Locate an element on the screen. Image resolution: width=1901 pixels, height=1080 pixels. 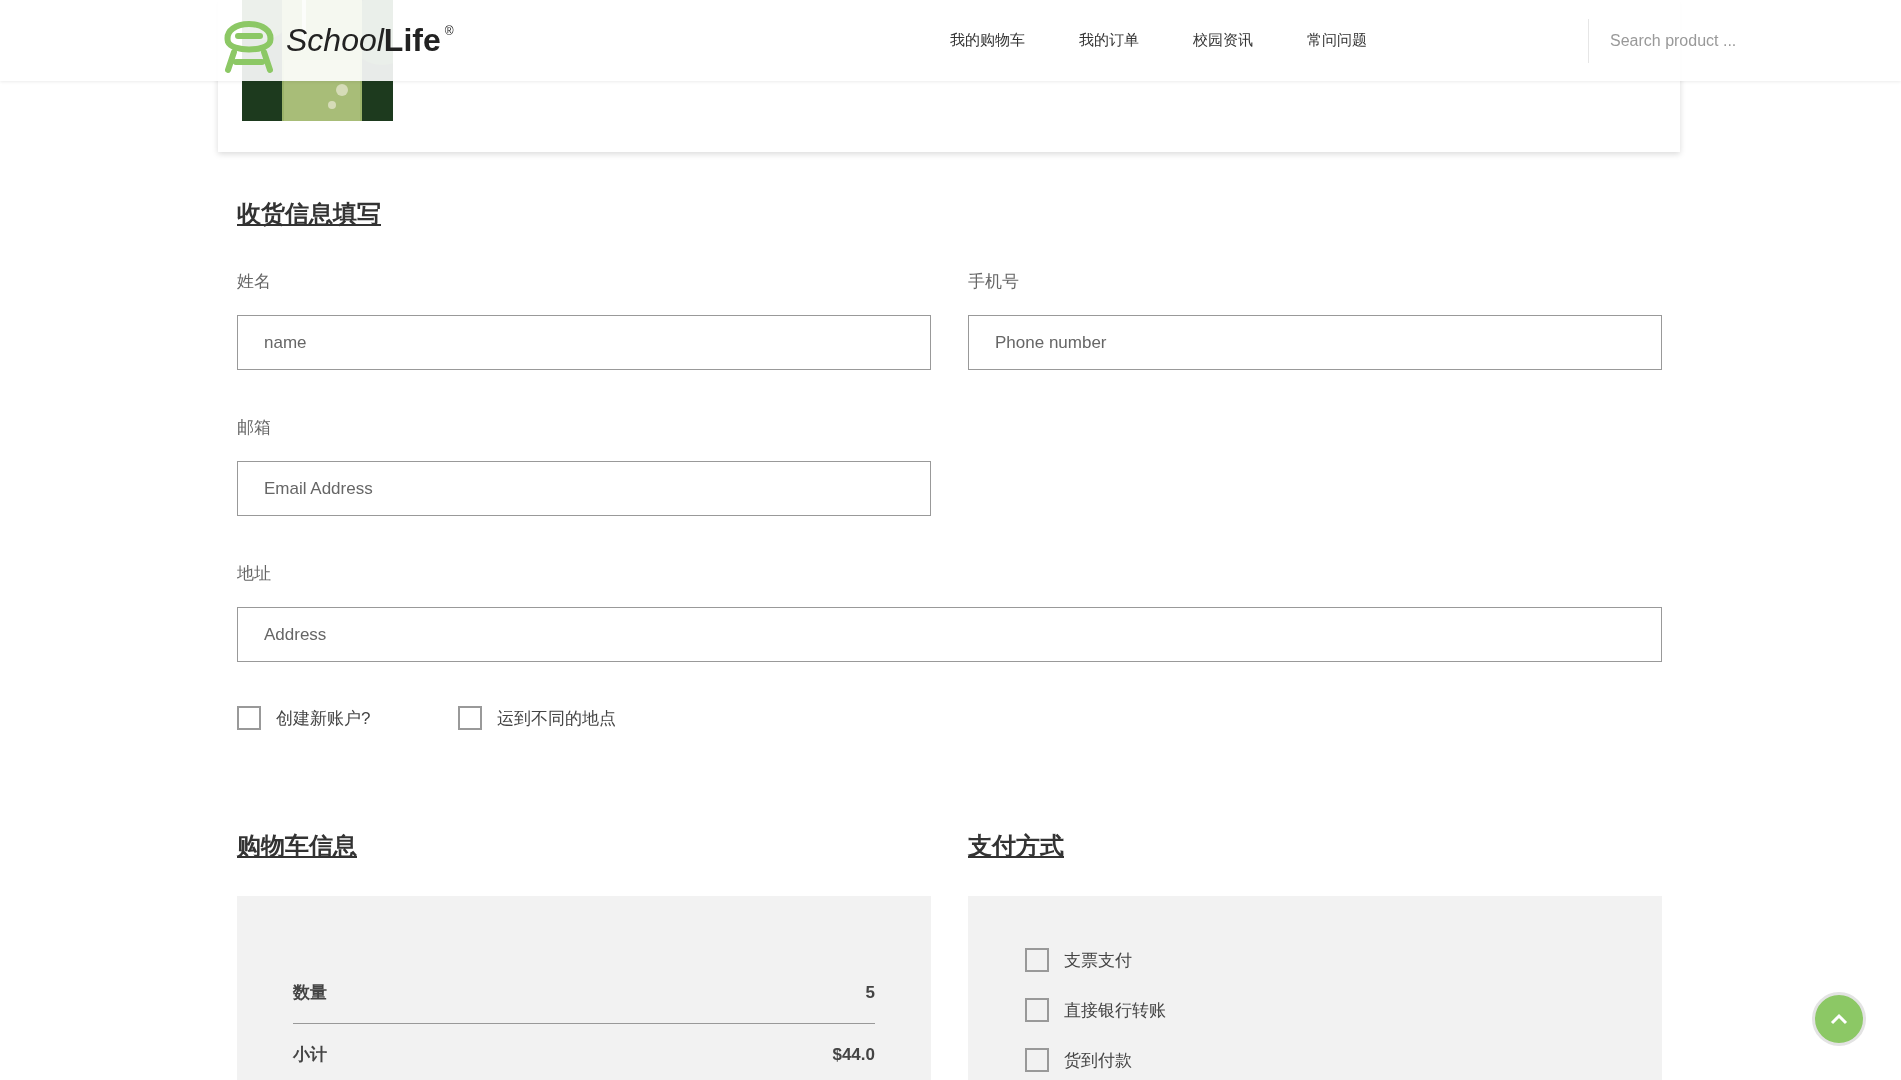
section-heading: 收货信息填写 is located at coordinates (309, 214).